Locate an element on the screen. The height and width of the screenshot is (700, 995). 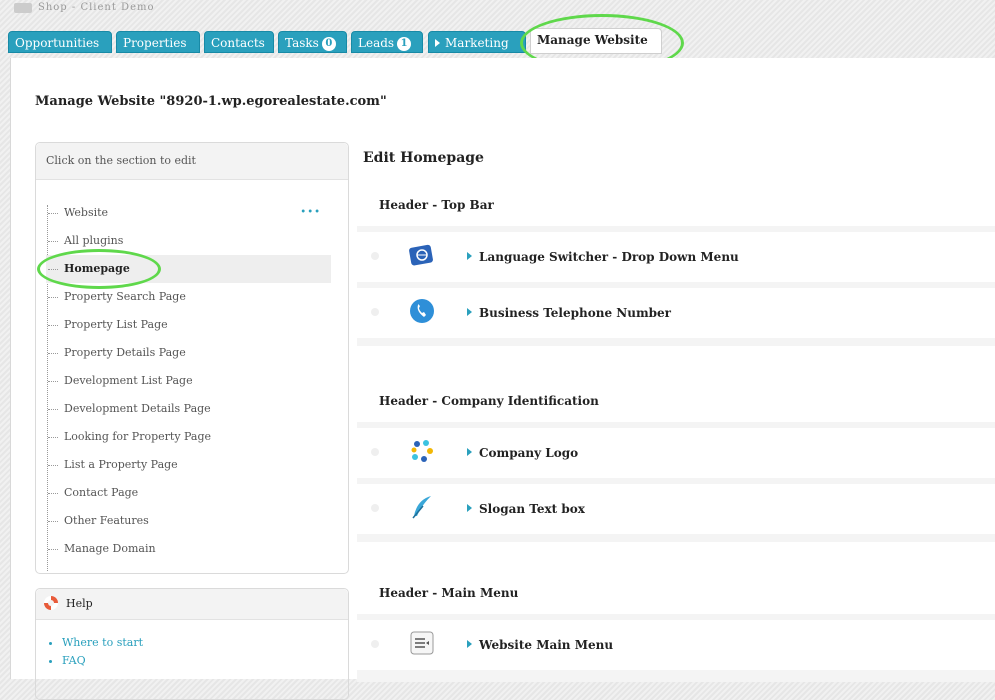
help-box: Help Where to start FAQ is located at coordinates (192, 644).